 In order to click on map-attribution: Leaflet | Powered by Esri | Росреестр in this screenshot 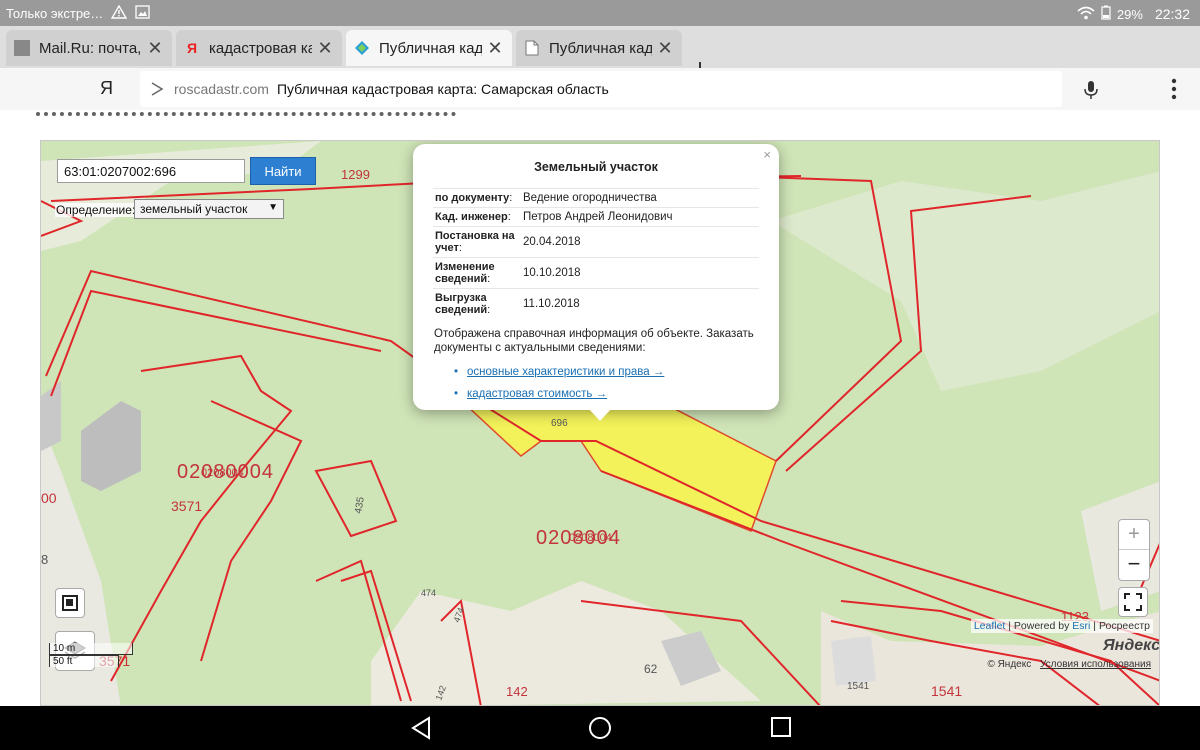, I will do `click(1061, 626)`.